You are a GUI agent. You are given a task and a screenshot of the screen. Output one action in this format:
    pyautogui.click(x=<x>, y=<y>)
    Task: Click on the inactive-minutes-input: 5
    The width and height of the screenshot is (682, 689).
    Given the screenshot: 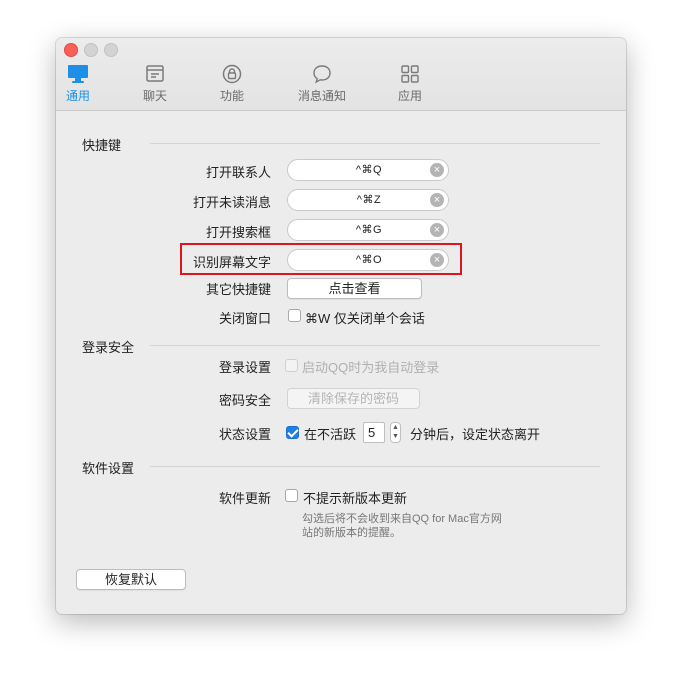 What is the action you would take?
    pyautogui.click(x=374, y=432)
    